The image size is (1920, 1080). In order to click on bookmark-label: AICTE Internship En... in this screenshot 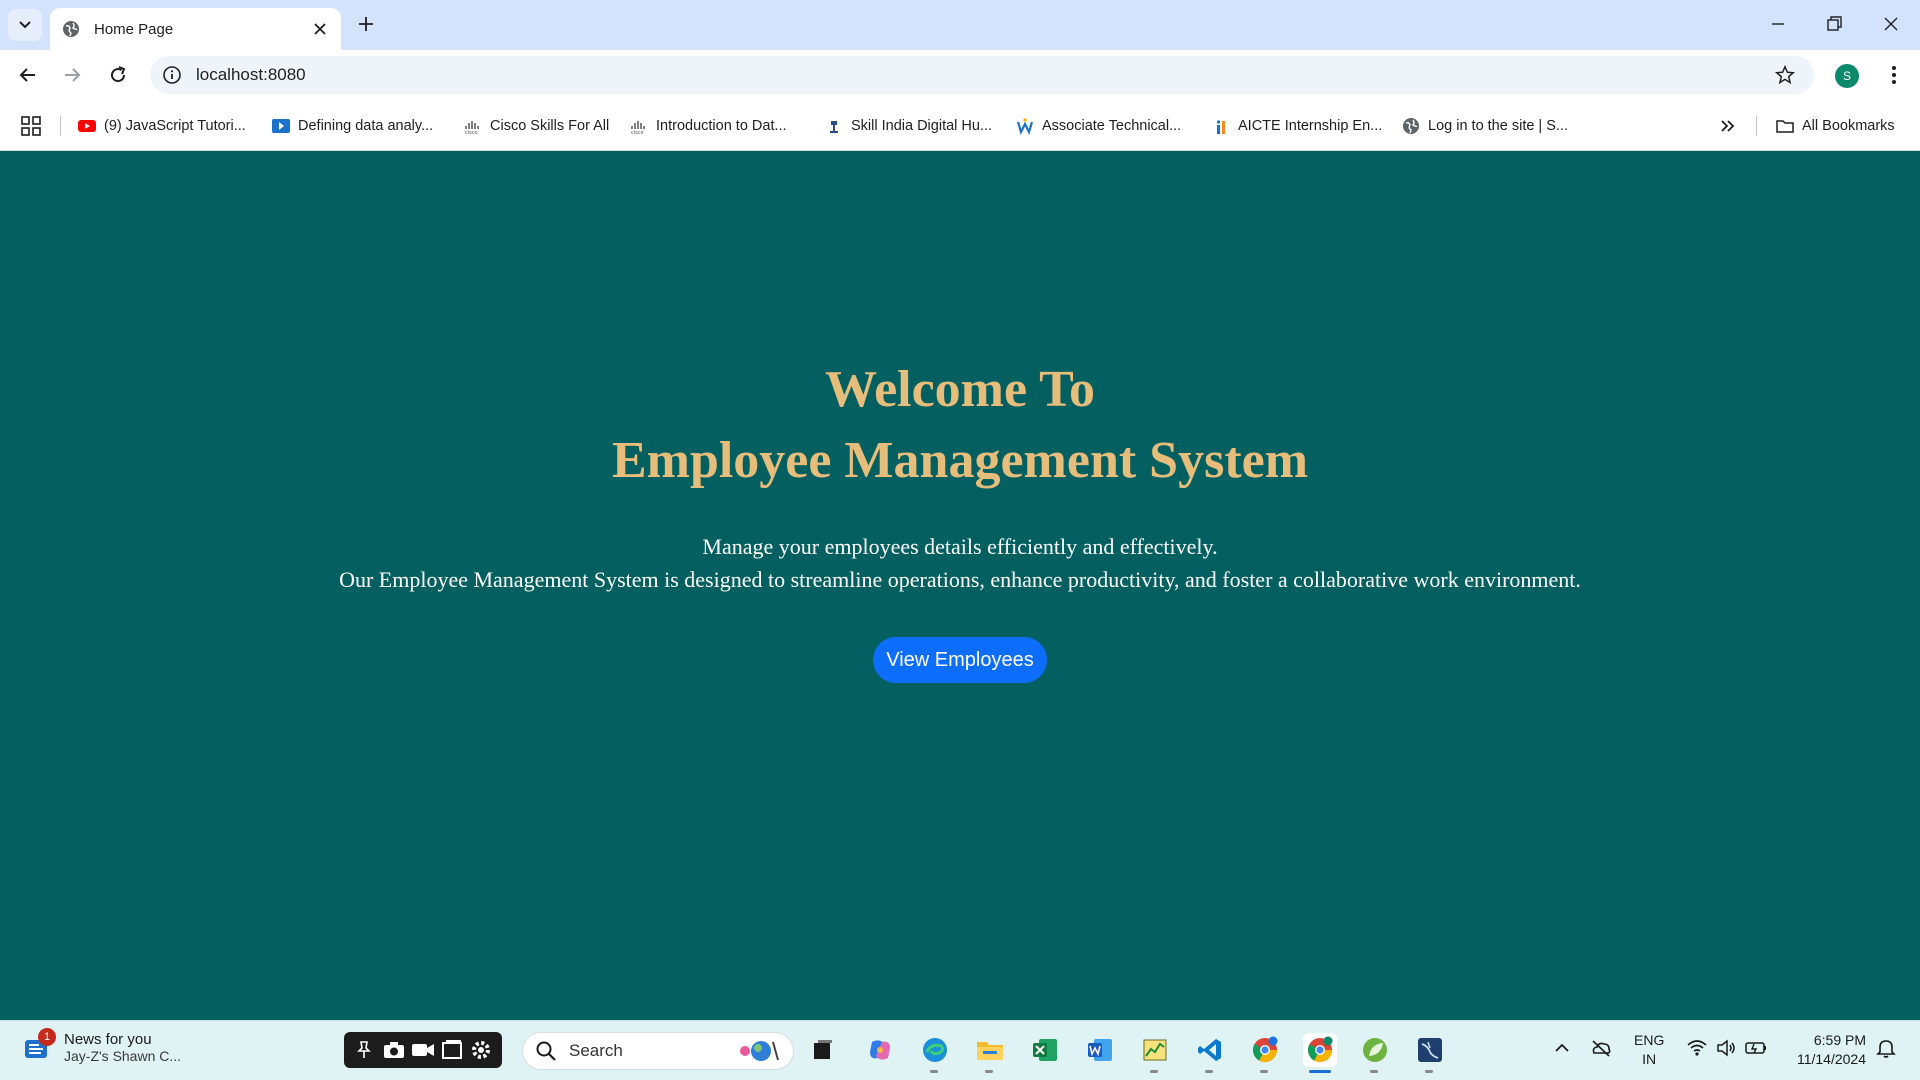, I will do `click(1310, 126)`.